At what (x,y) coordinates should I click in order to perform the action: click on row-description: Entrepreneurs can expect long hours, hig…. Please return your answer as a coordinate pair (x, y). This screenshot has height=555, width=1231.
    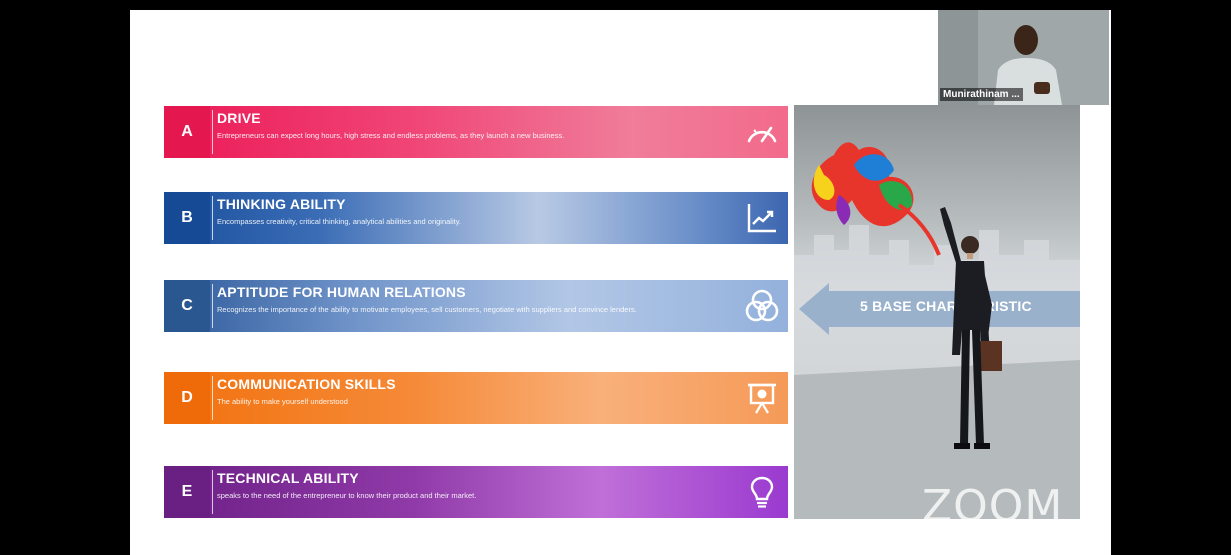
    Looking at the image, I should click on (391, 135).